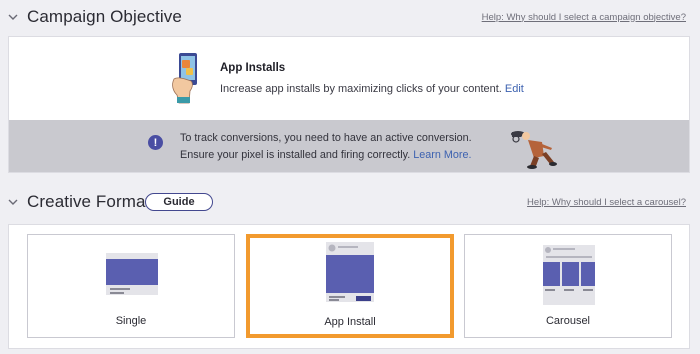 This screenshot has height=354, width=700. What do you see at coordinates (131, 321) in the screenshot?
I see `format-label: Single` at bounding box center [131, 321].